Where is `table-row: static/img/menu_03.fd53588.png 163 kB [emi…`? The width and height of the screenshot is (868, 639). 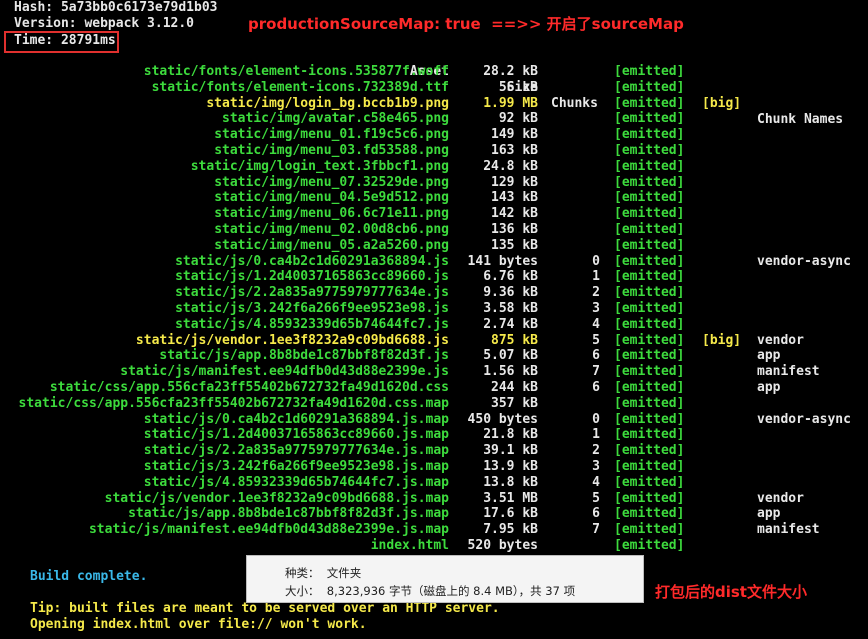
table-row: static/img/menu_03.fd53588.png 163 kB [emi… is located at coordinates (434, 151).